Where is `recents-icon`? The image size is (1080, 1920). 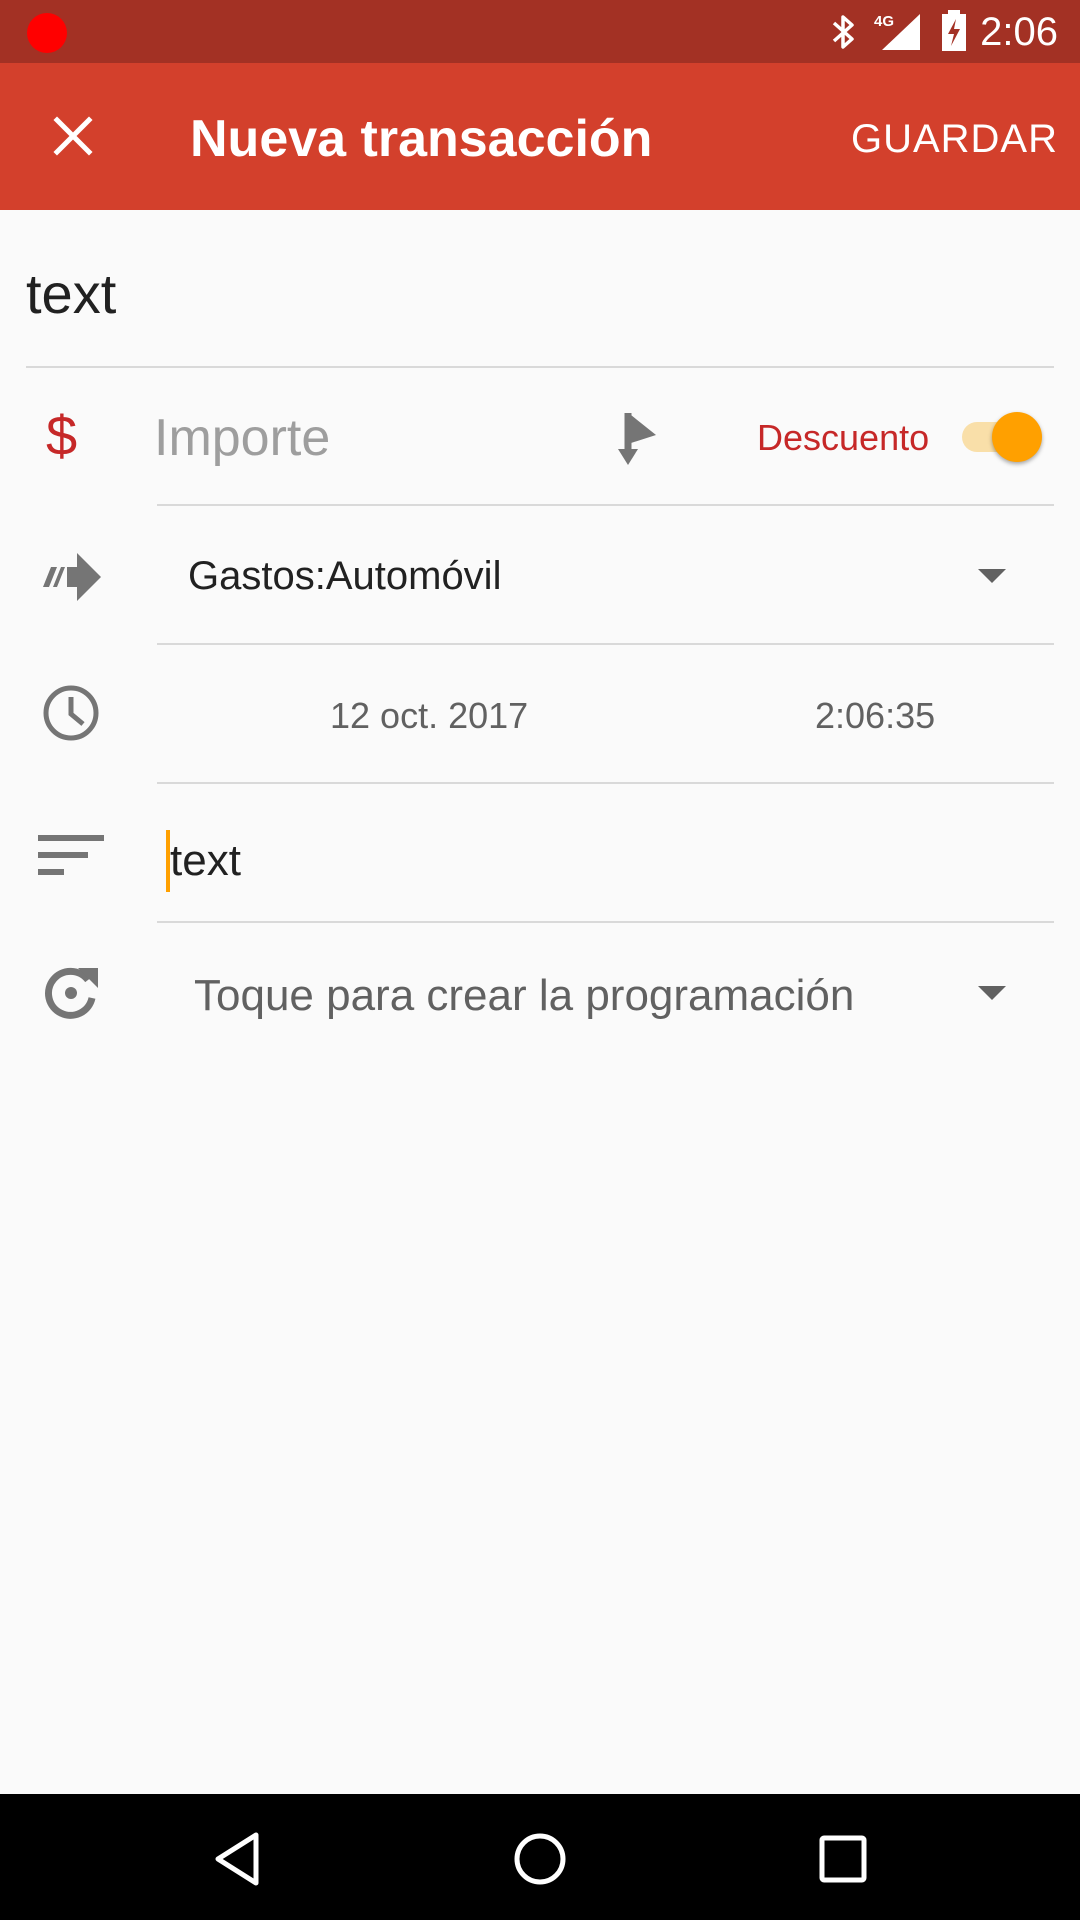
recents-icon is located at coordinates (843, 1859).